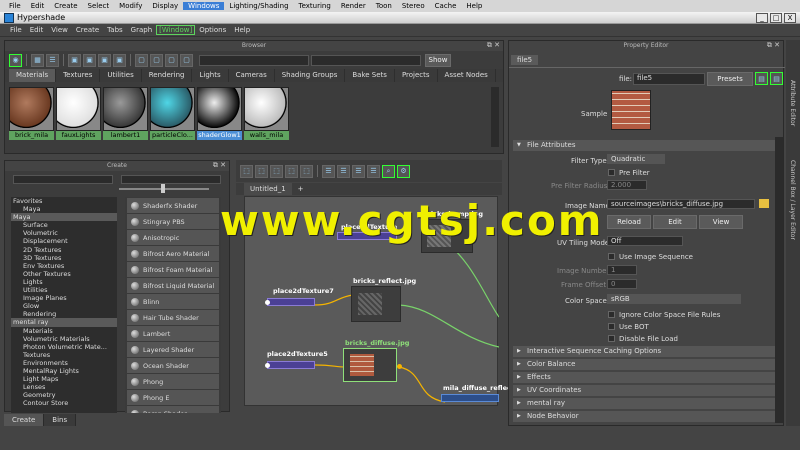  I want to click on create-tree-item: Volumetric Materials, so click(64, 339).